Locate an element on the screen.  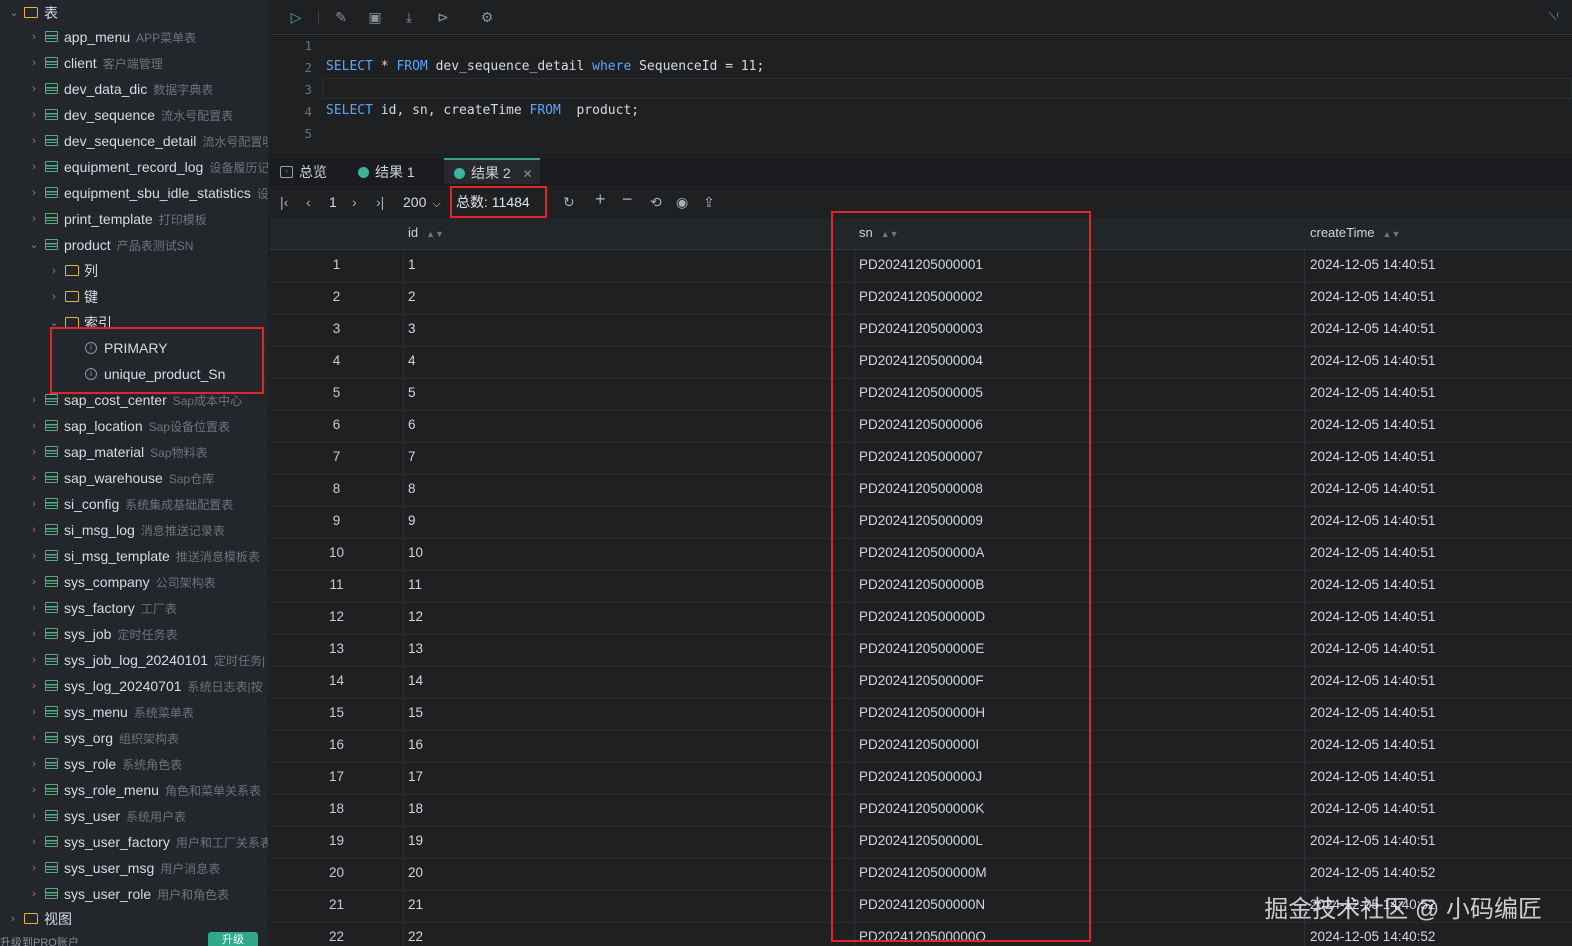
table-row: 5 5 PD20241205000005 2024-12-05 14:40:51 is located at coordinates (921, 394).